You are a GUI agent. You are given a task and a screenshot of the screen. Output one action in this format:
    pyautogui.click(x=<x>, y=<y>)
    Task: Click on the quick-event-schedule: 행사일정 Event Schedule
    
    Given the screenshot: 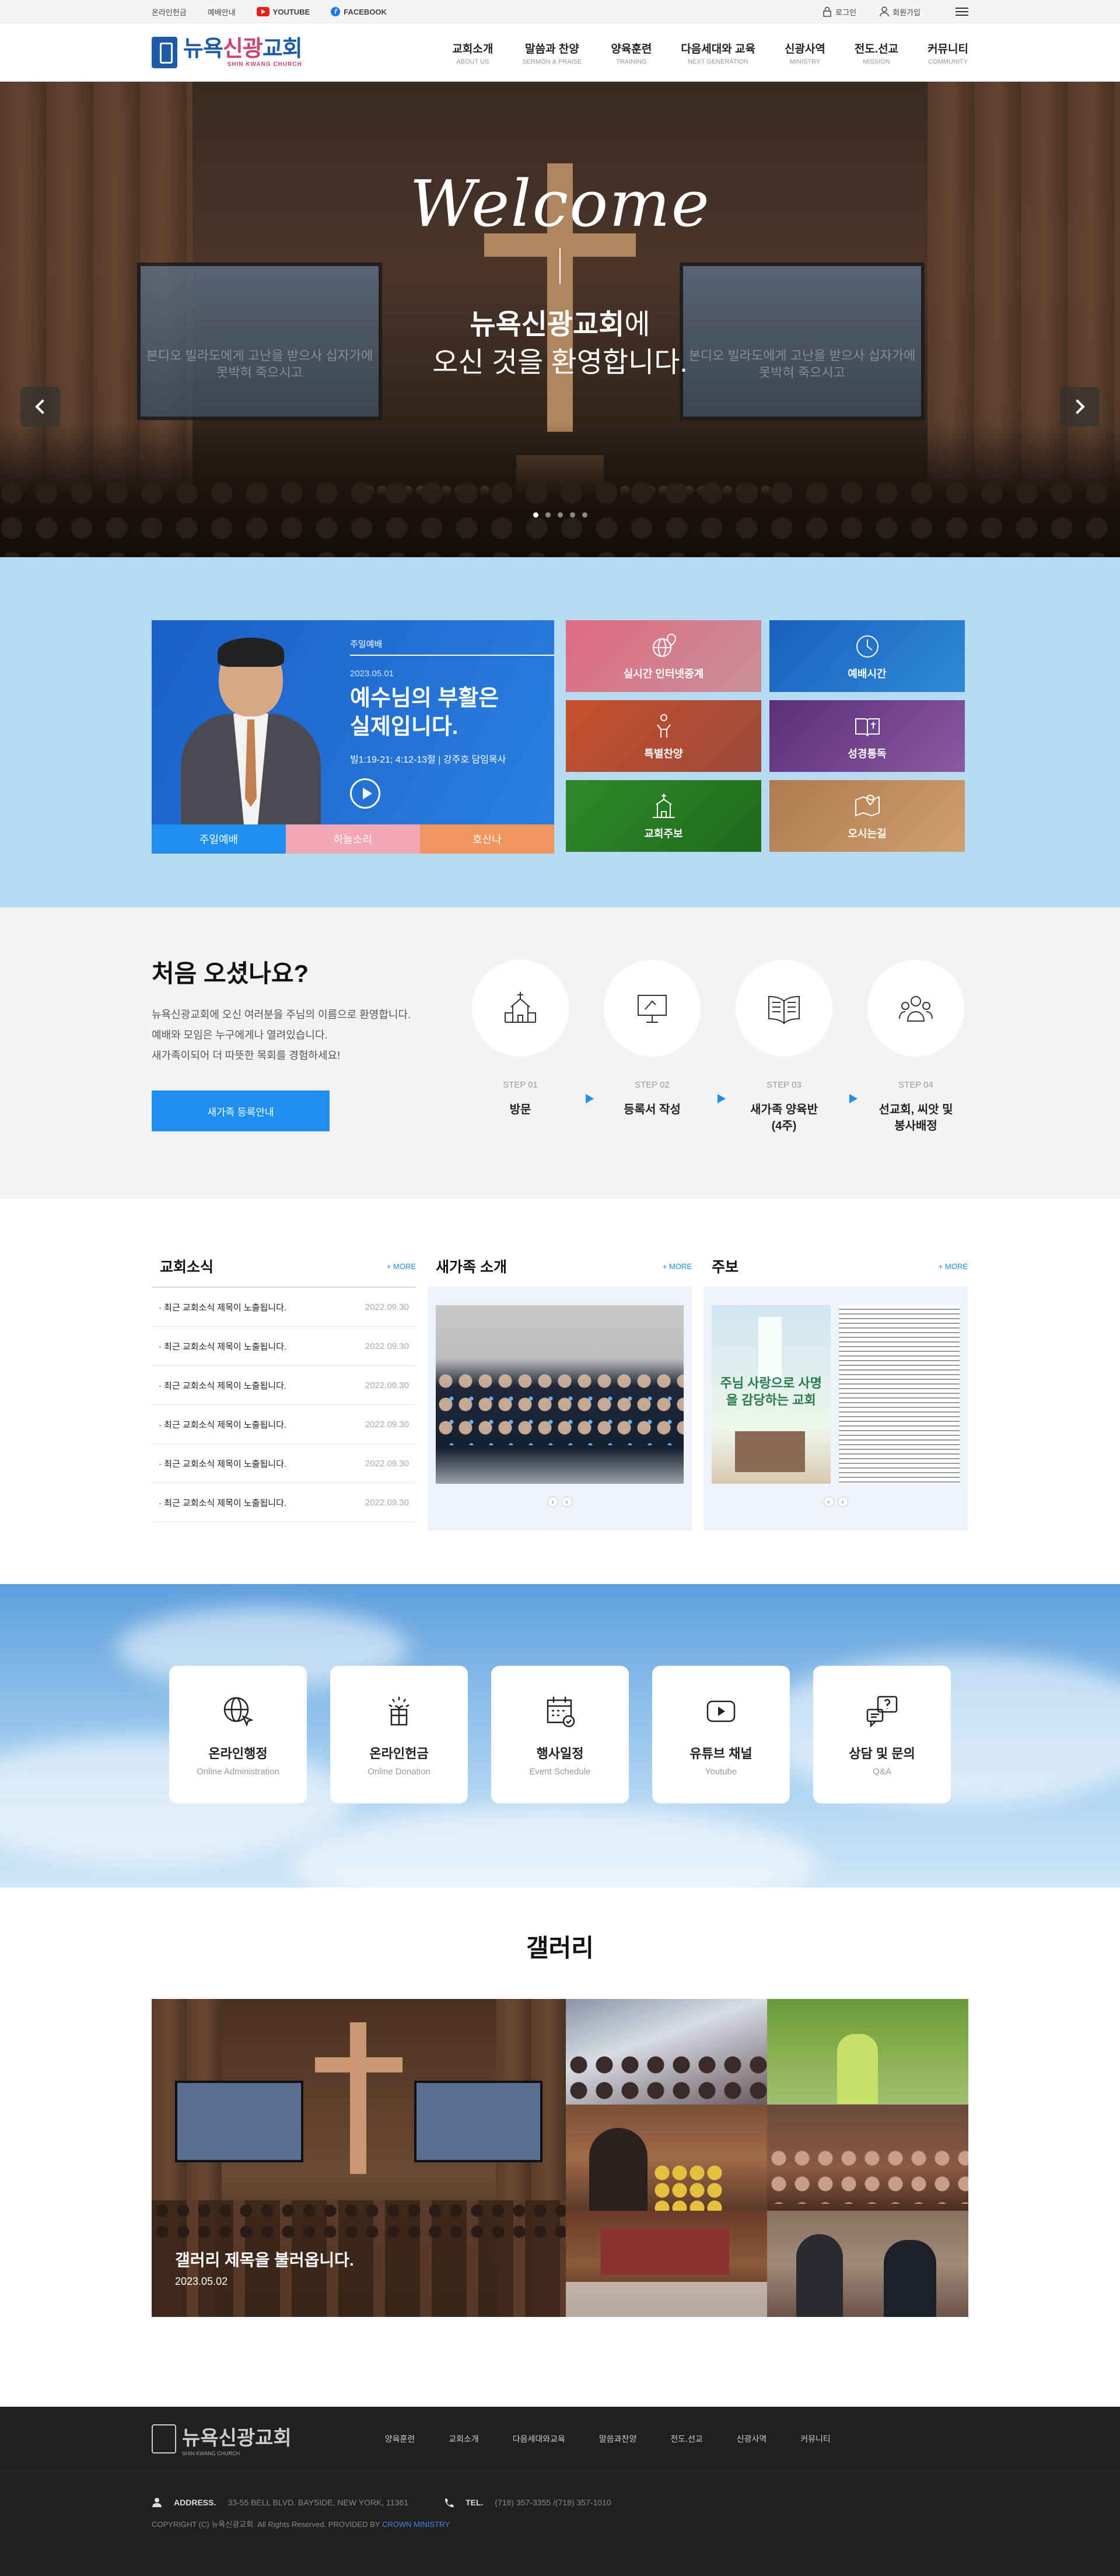 What is the action you would take?
    pyautogui.click(x=560, y=1734)
    